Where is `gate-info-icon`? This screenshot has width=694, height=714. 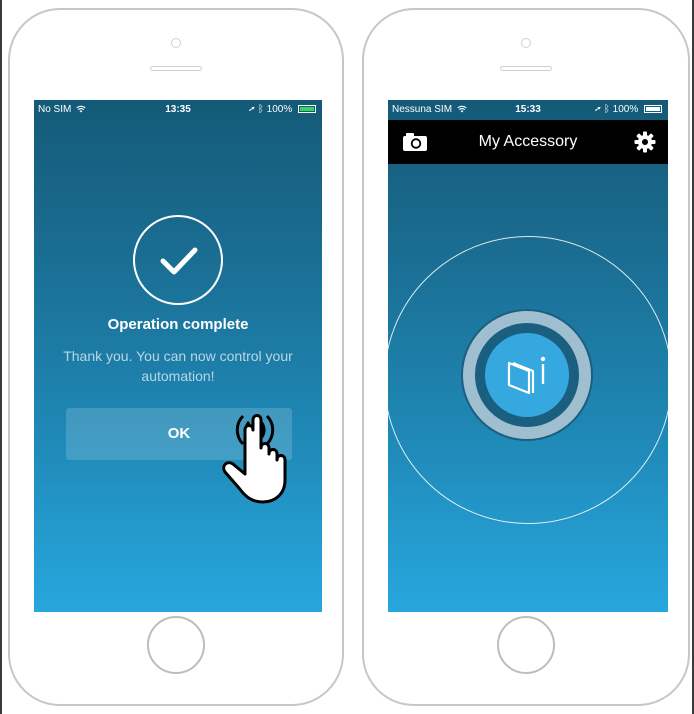
gate-info-icon is located at coordinates (526, 375).